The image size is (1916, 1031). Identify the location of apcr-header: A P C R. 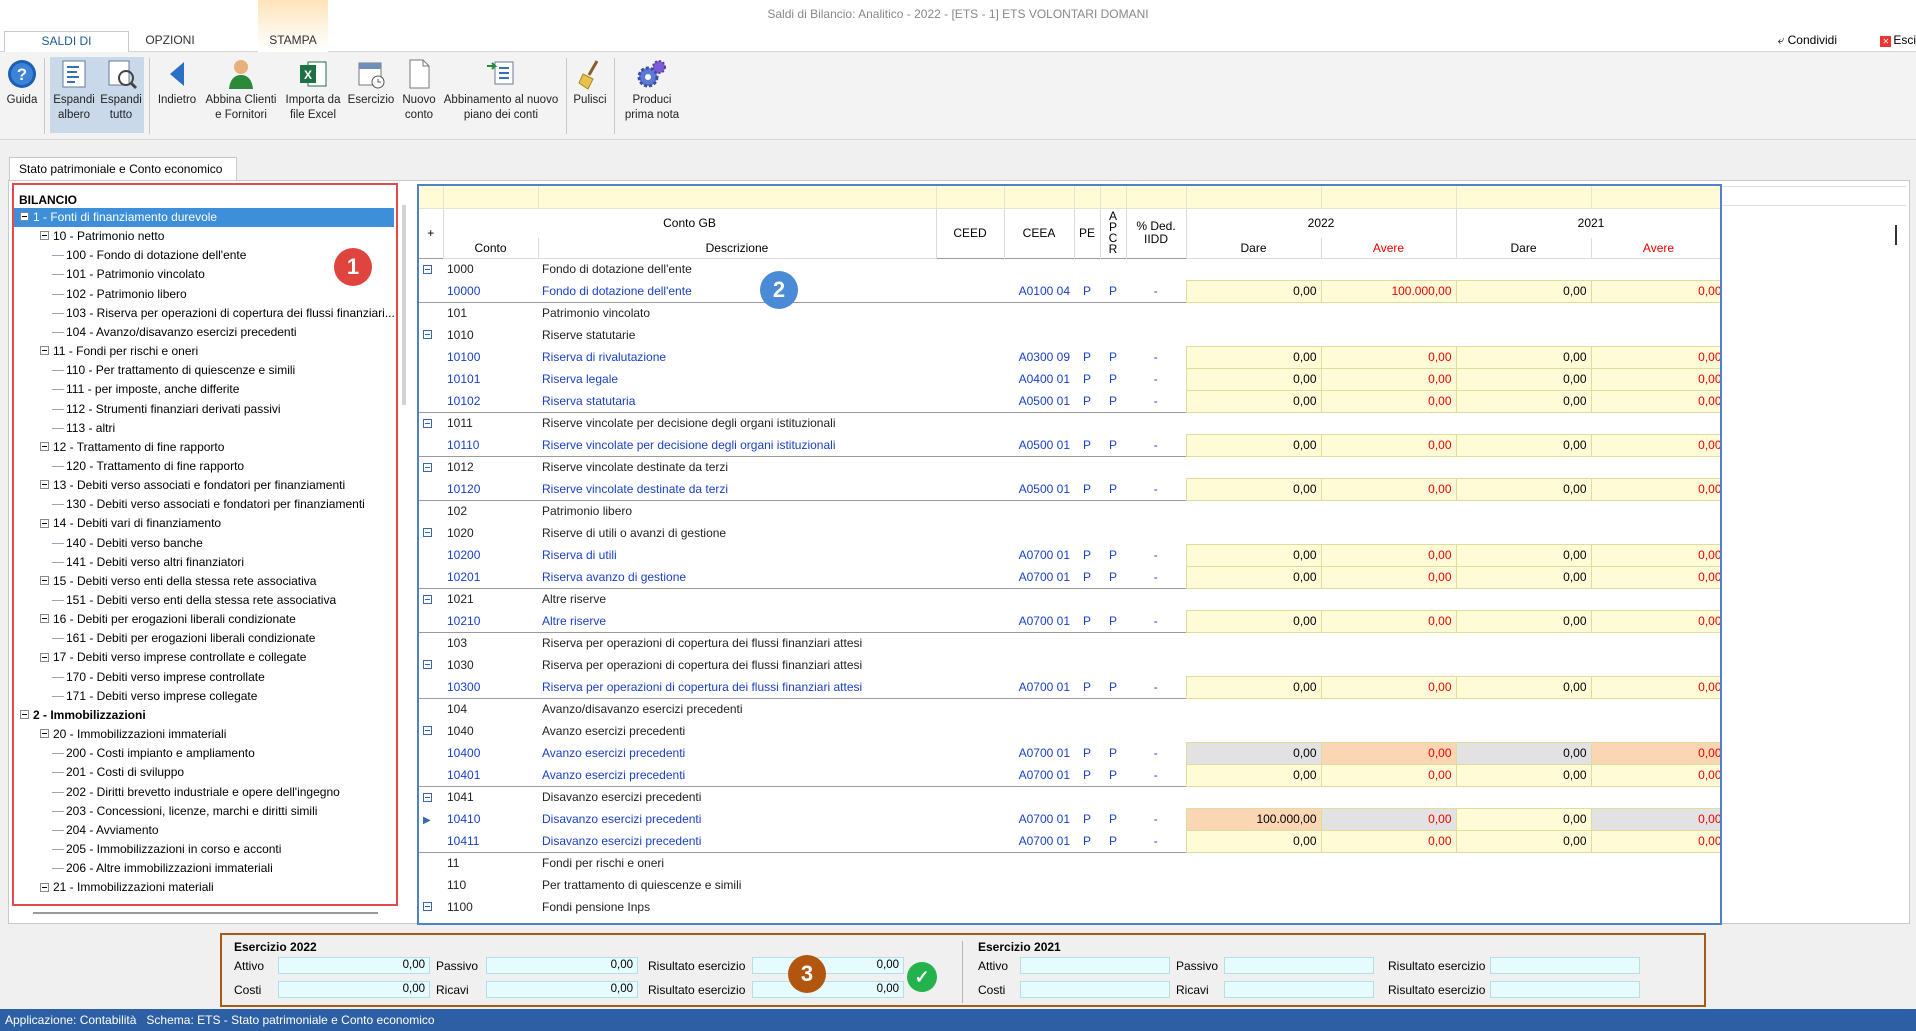
(1113, 233).